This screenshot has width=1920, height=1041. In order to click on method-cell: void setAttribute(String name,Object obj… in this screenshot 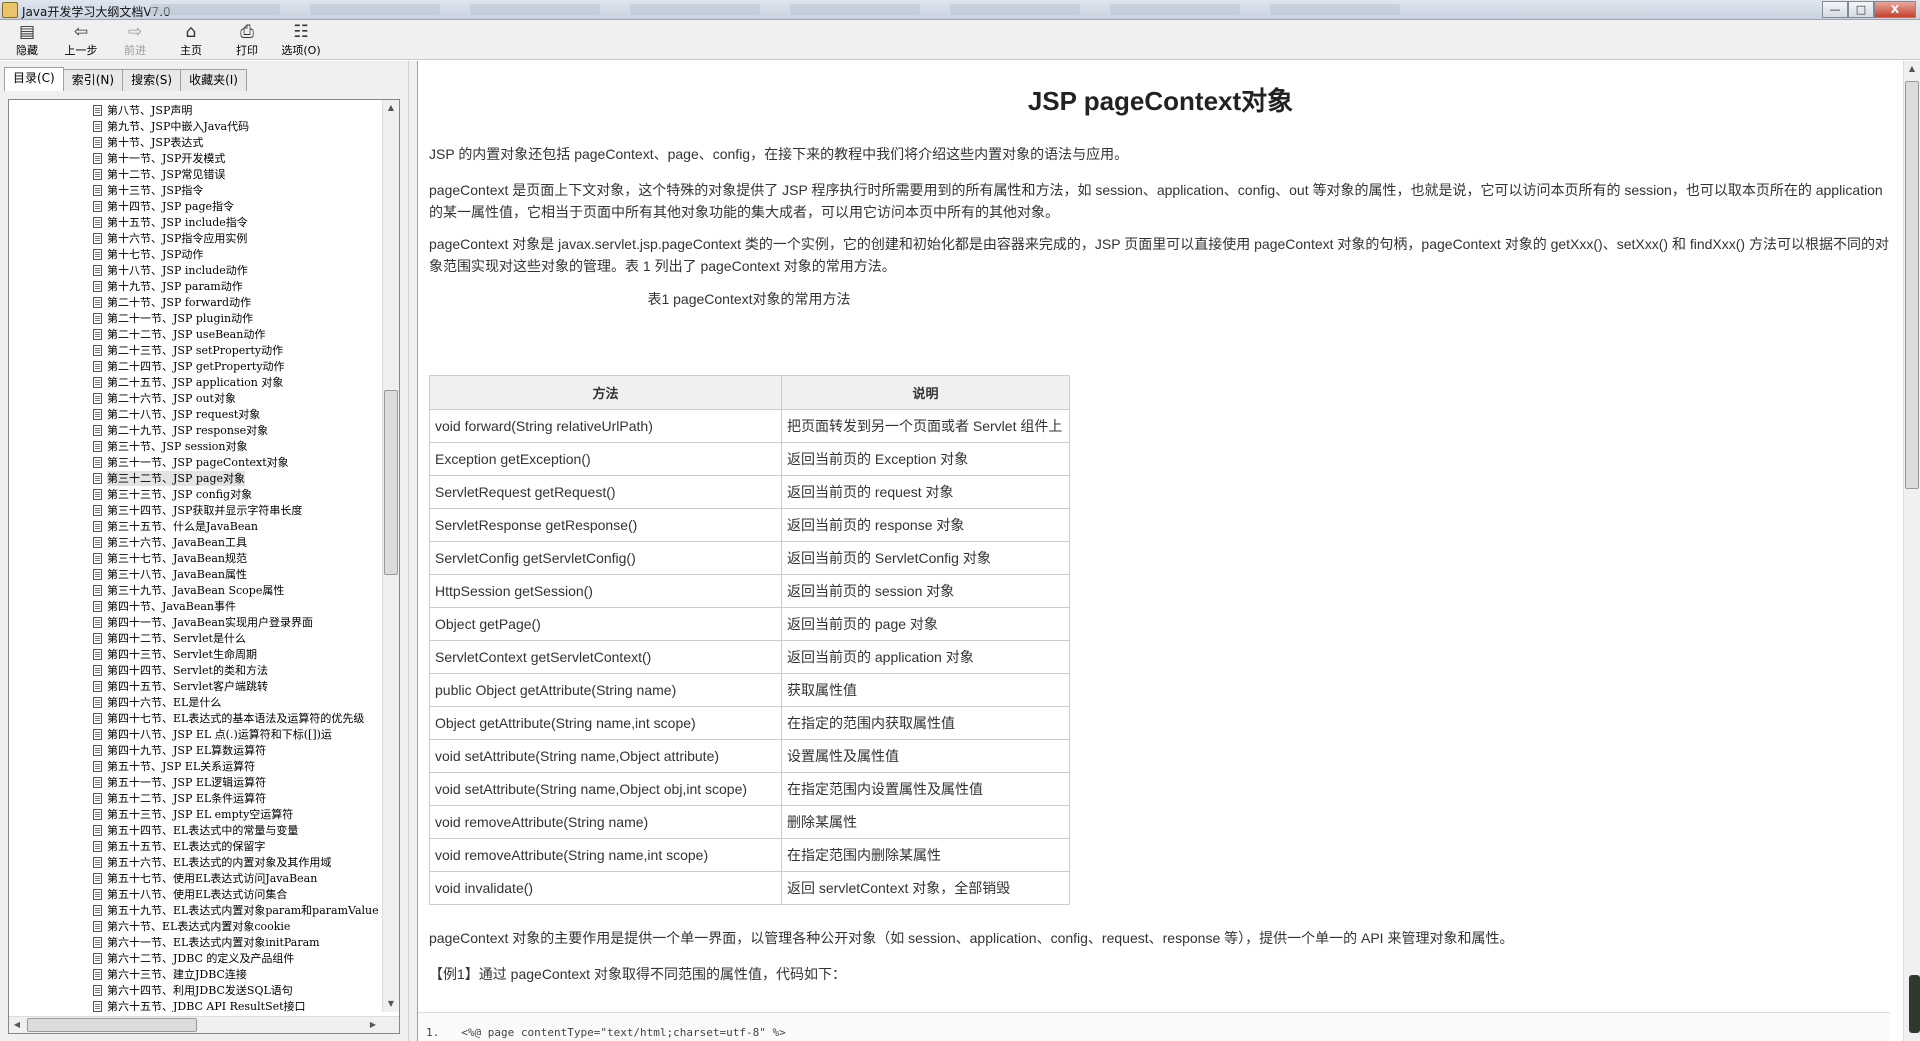, I will do `click(605, 789)`.